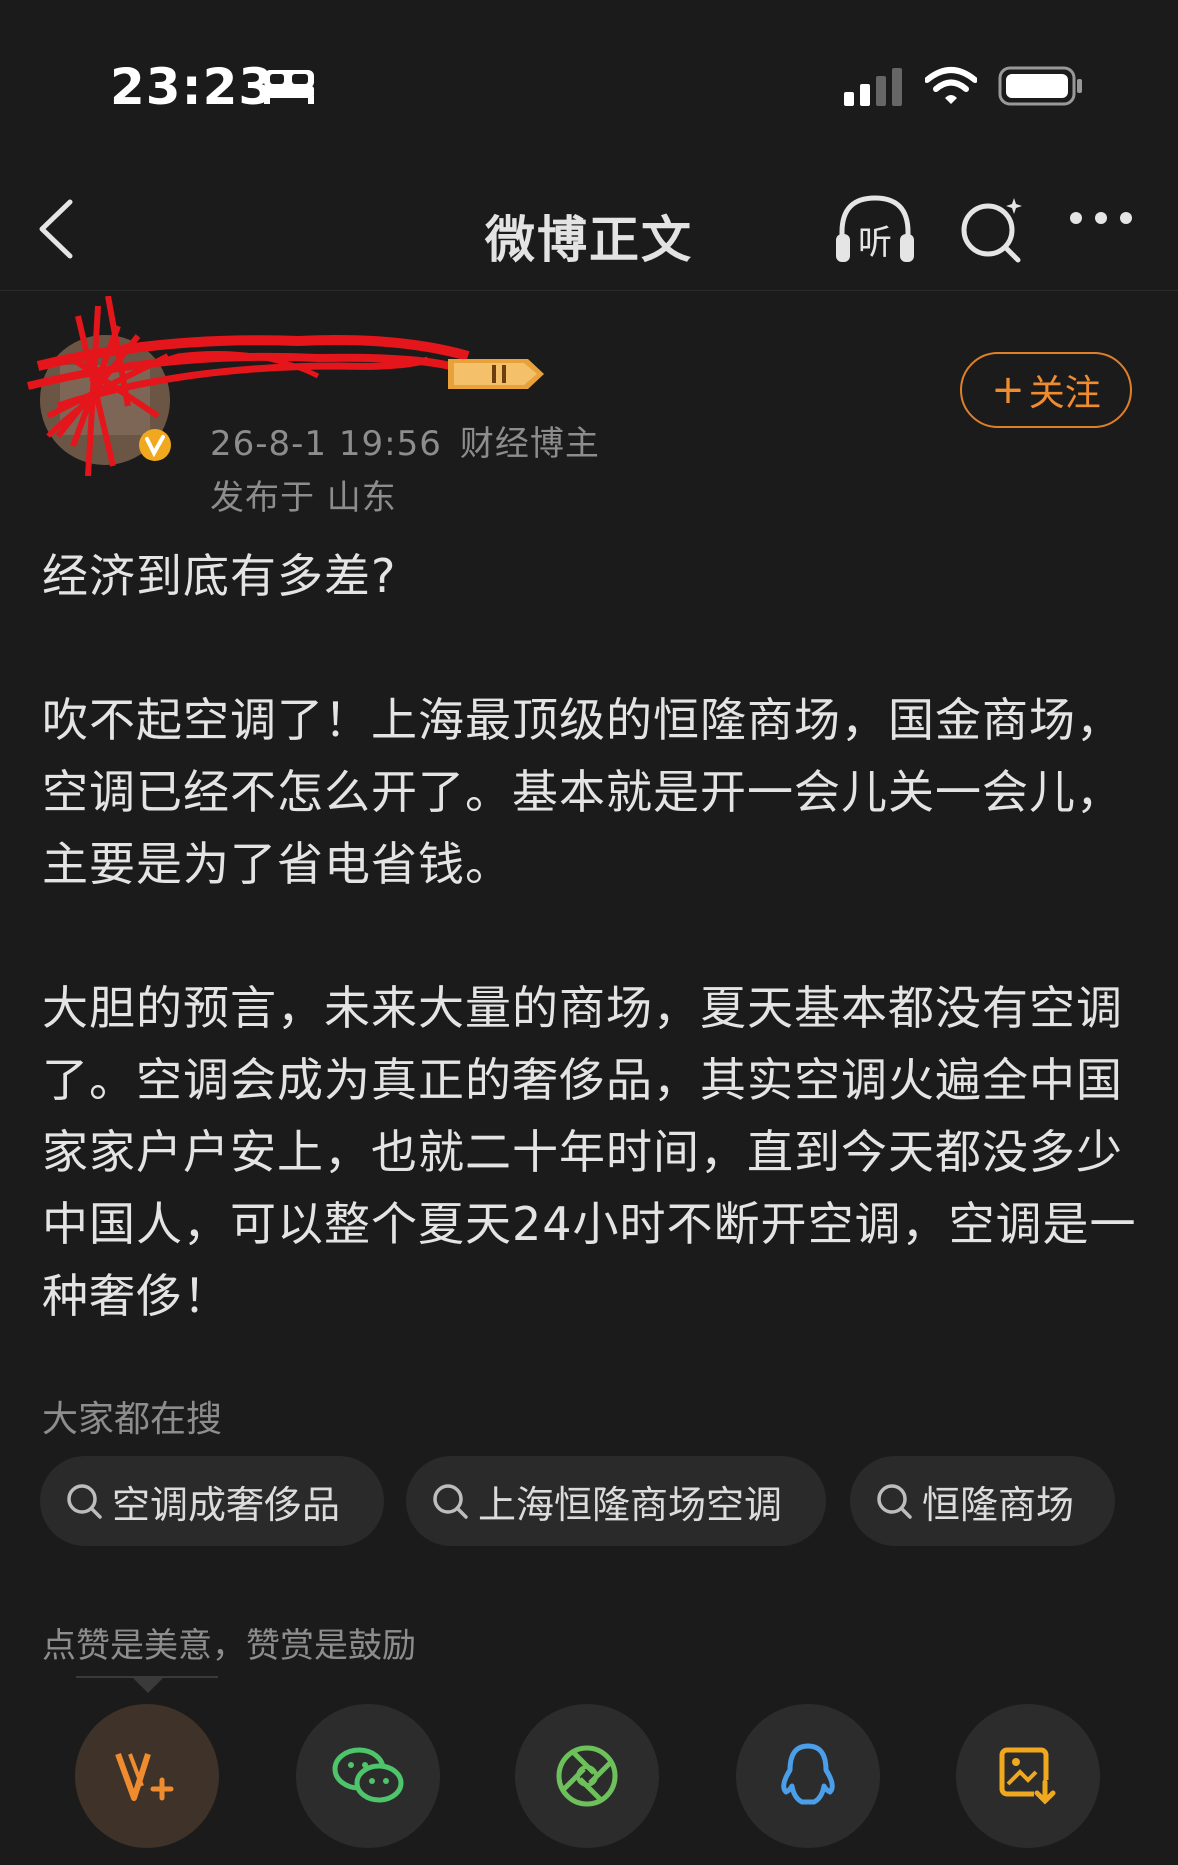  What do you see at coordinates (144, 1776) in the screenshot?
I see `reward-v-icon` at bounding box center [144, 1776].